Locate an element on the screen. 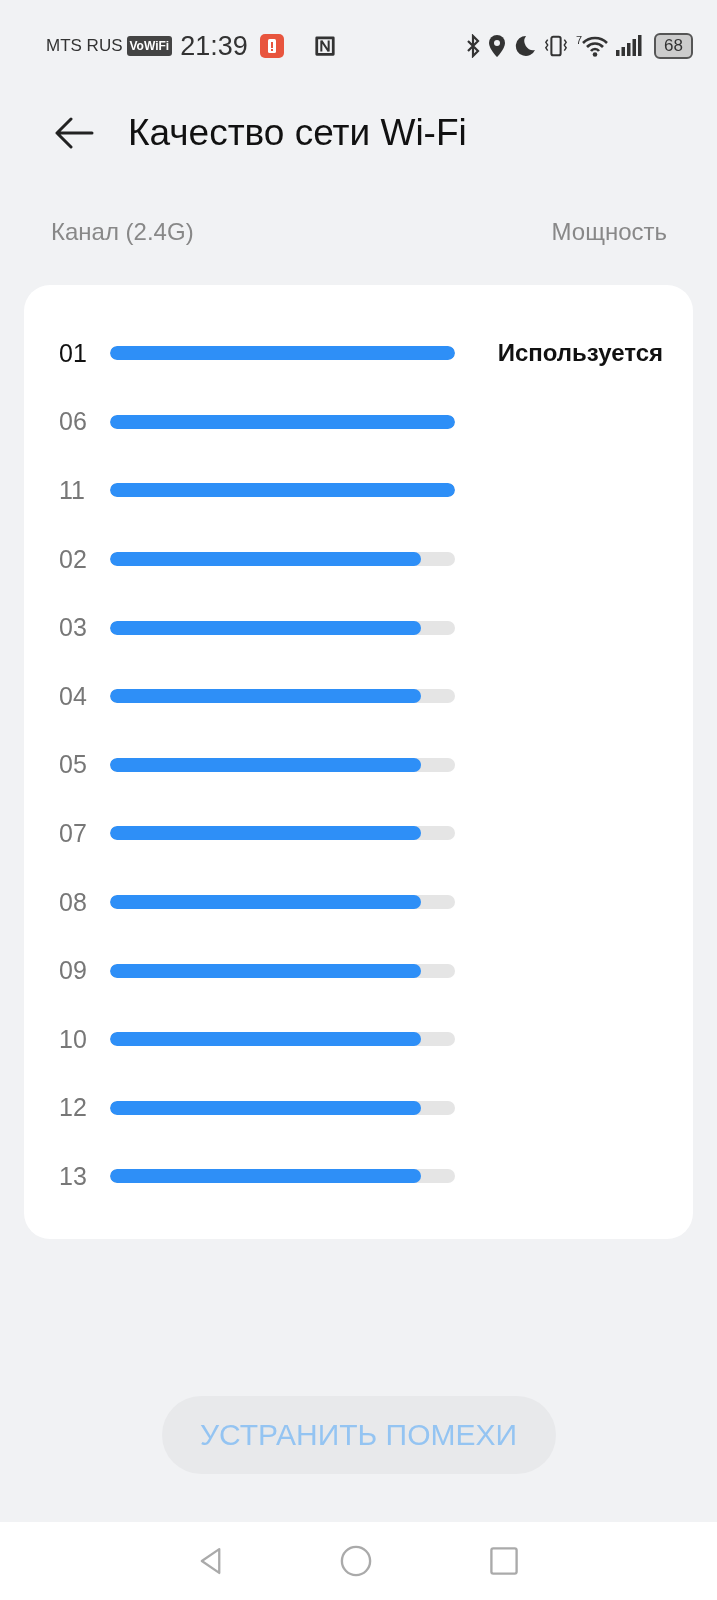  recents-button is located at coordinates (503, 1561).